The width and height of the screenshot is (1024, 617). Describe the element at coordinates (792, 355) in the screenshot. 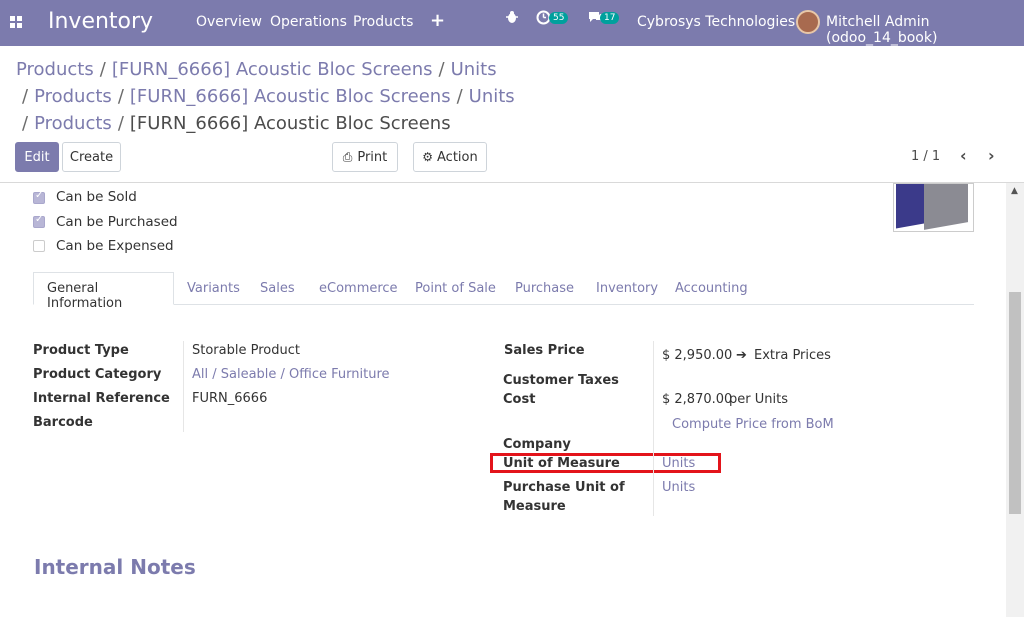

I see `extra-prices-link: Extra Prices` at that location.